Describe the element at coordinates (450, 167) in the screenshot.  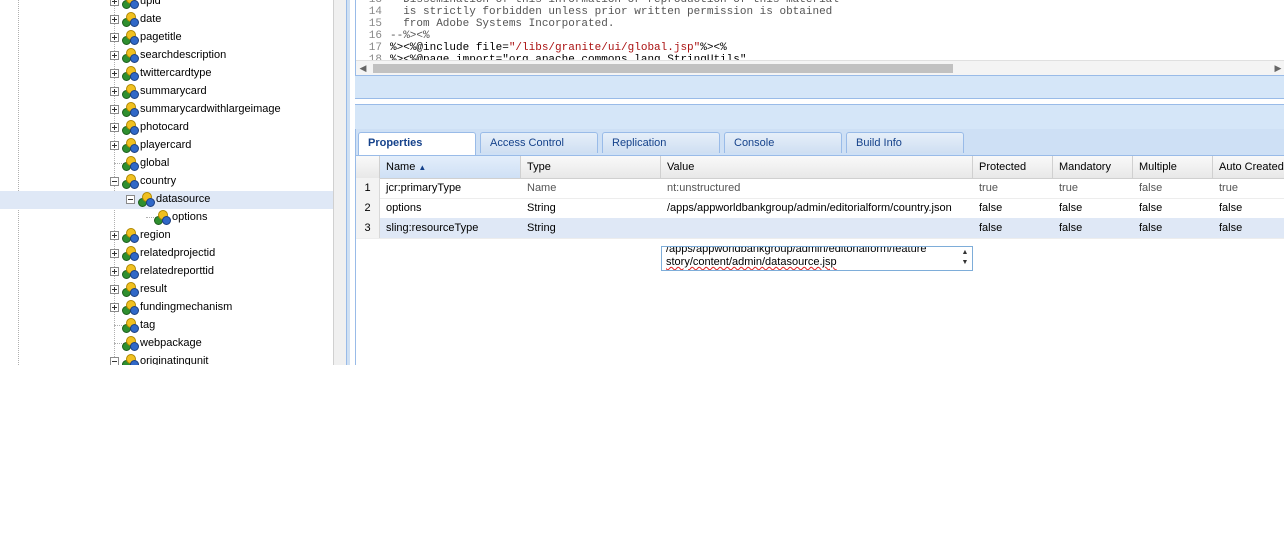
I see `column-header-name: Name ▲` at that location.